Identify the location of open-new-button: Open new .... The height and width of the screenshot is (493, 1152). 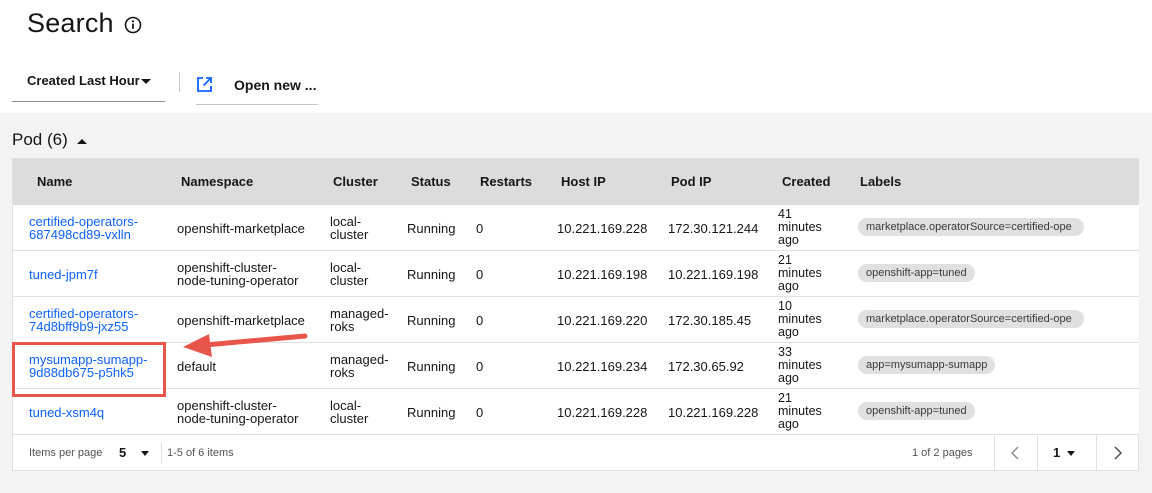
(257, 84).